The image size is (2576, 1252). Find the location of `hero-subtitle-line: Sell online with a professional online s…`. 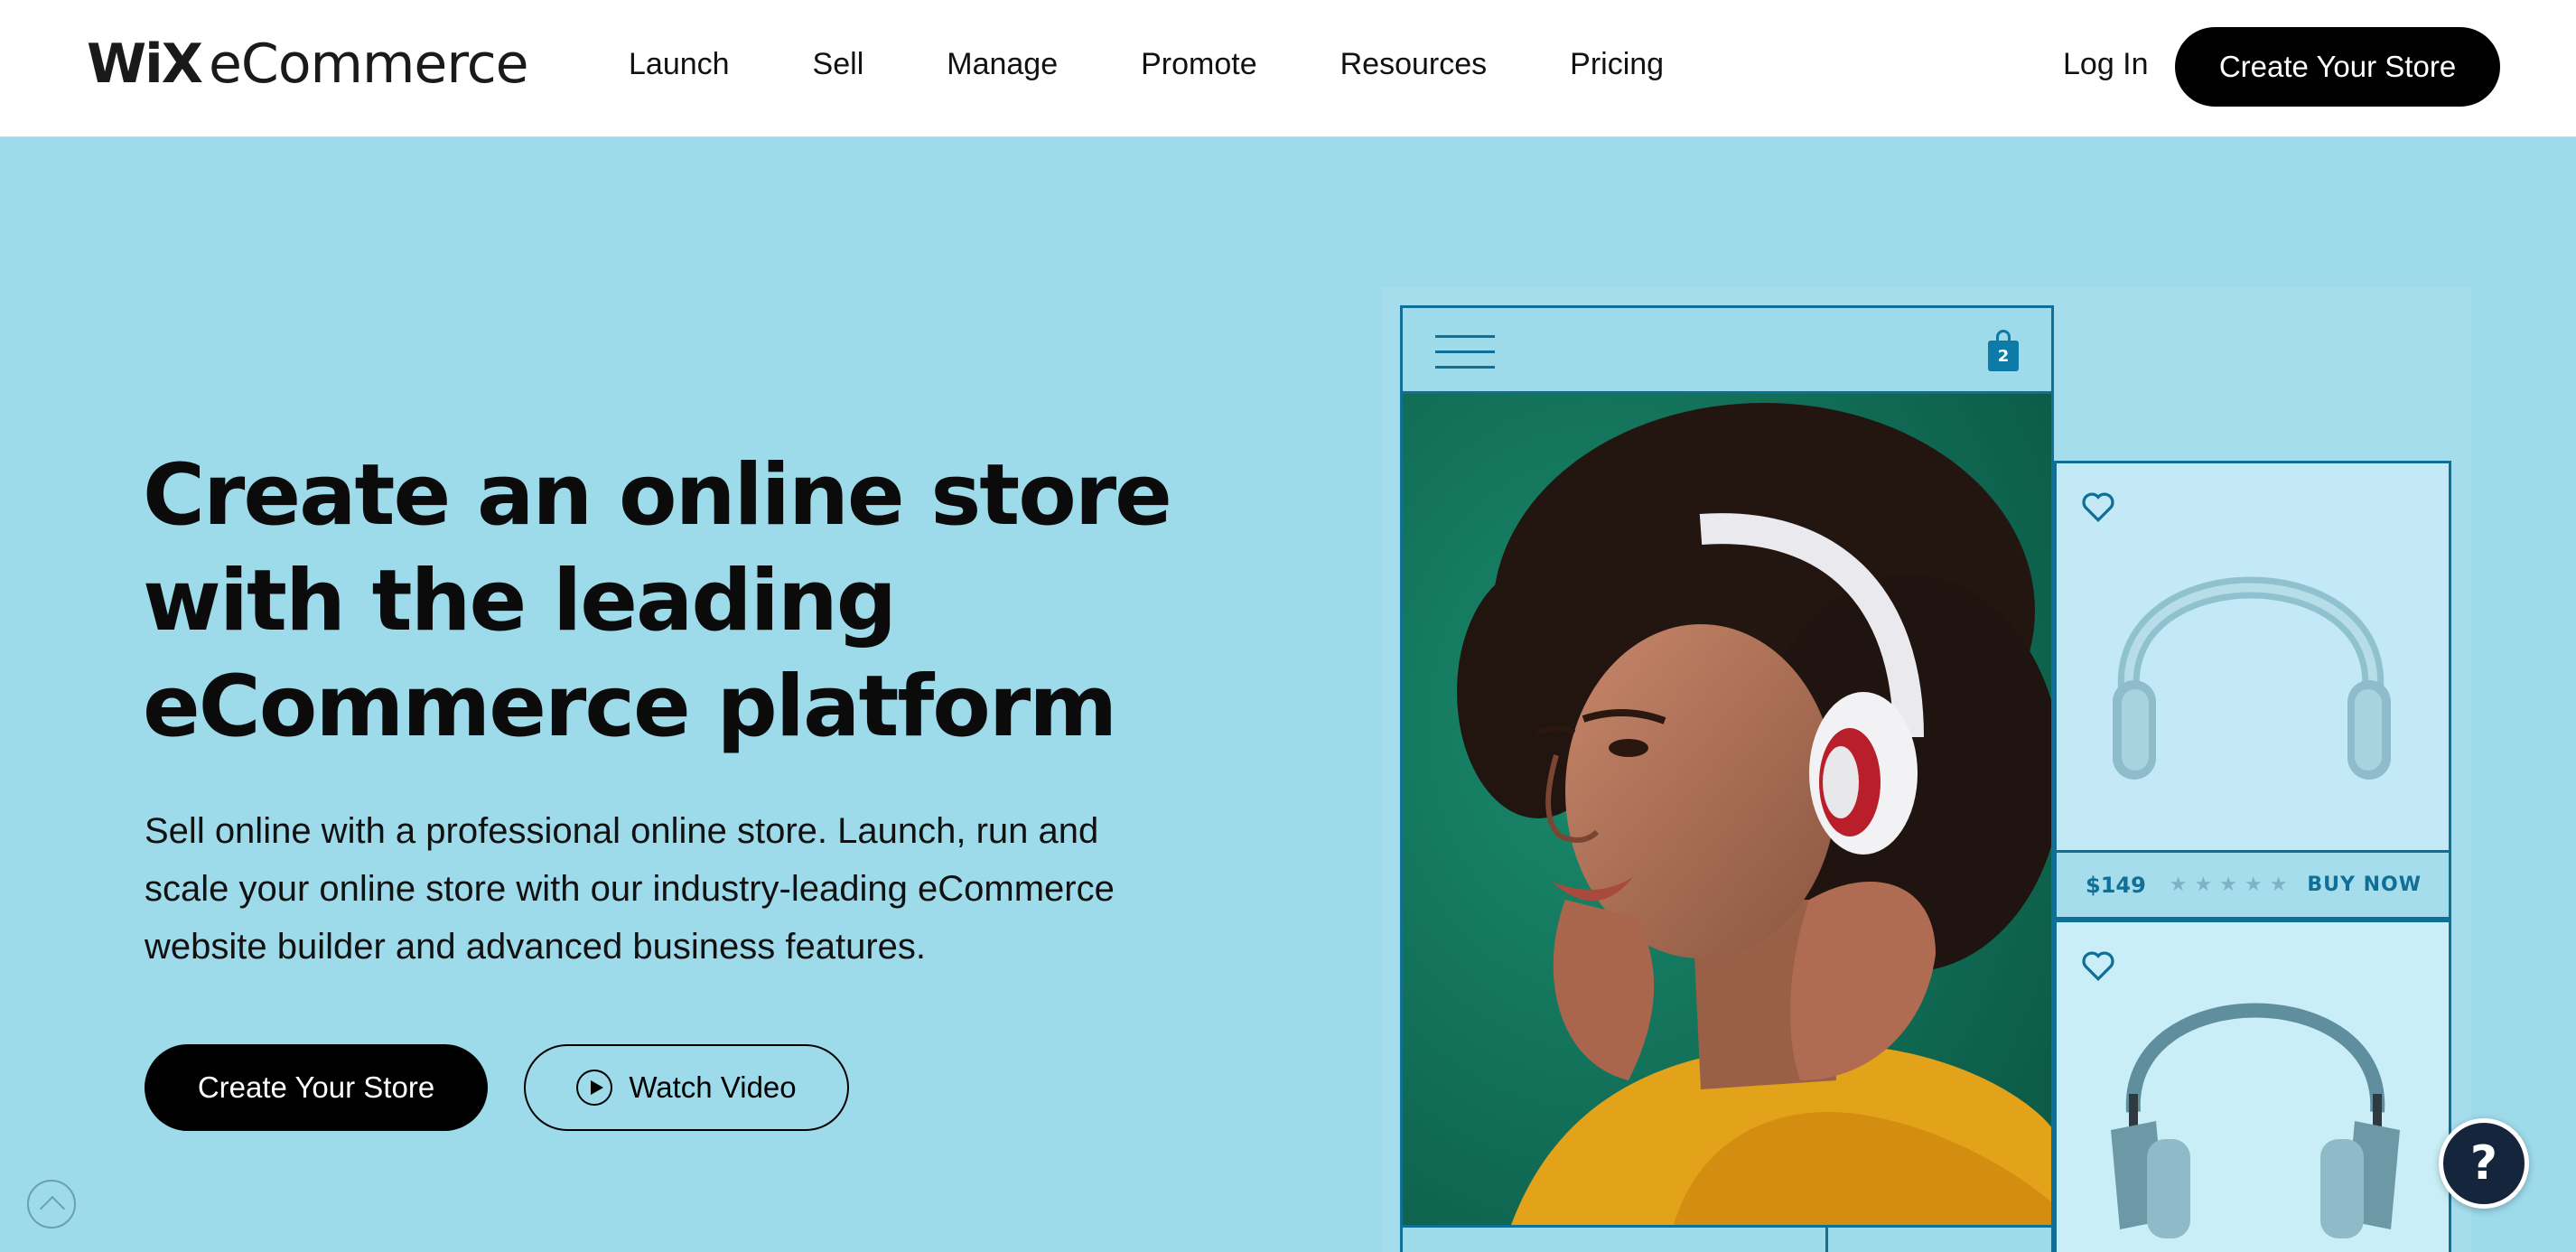

hero-subtitle-line: Sell online with a professional online s… is located at coordinates (622, 831).